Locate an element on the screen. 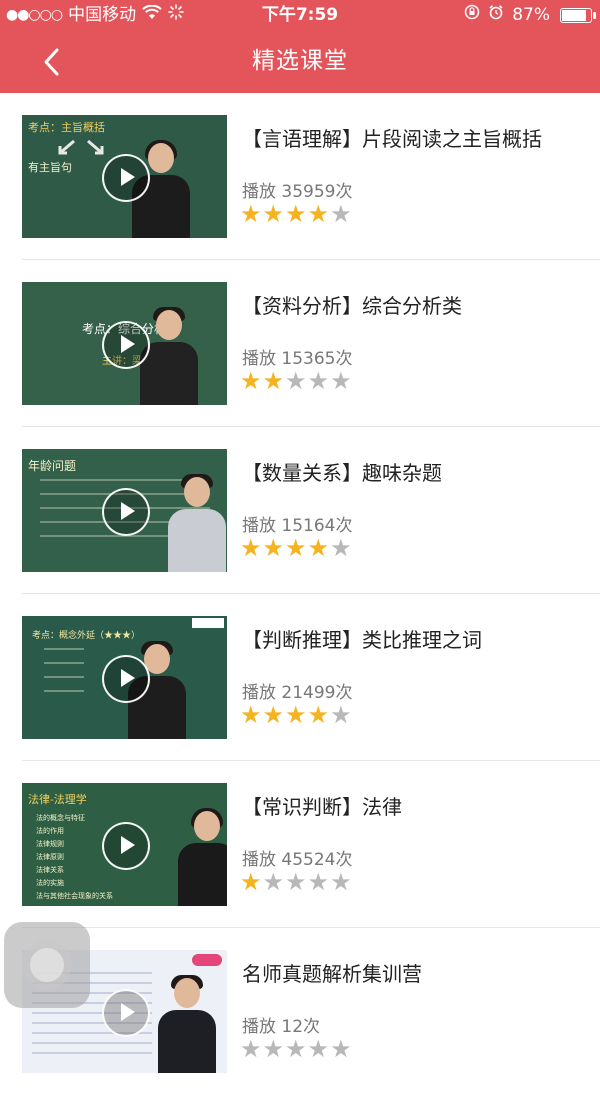 The height and width of the screenshot is (1095, 600). course-title: 【资料分析】综合分析类 is located at coordinates (352, 304).